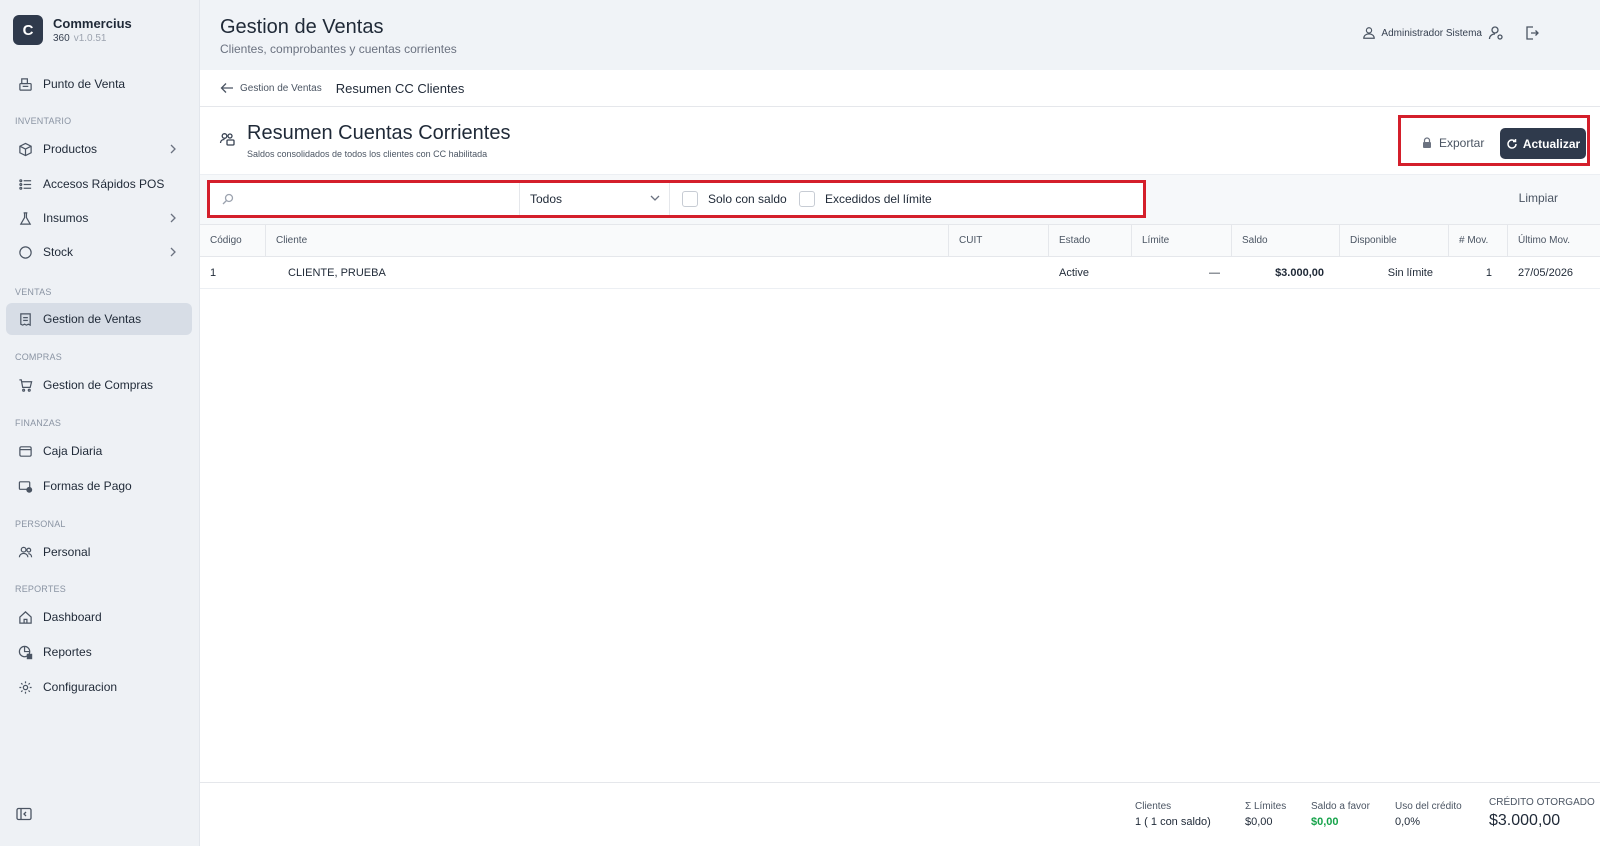 This screenshot has width=1600, height=846. I want to click on sidebar-item-label: Stock, so click(58, 252).